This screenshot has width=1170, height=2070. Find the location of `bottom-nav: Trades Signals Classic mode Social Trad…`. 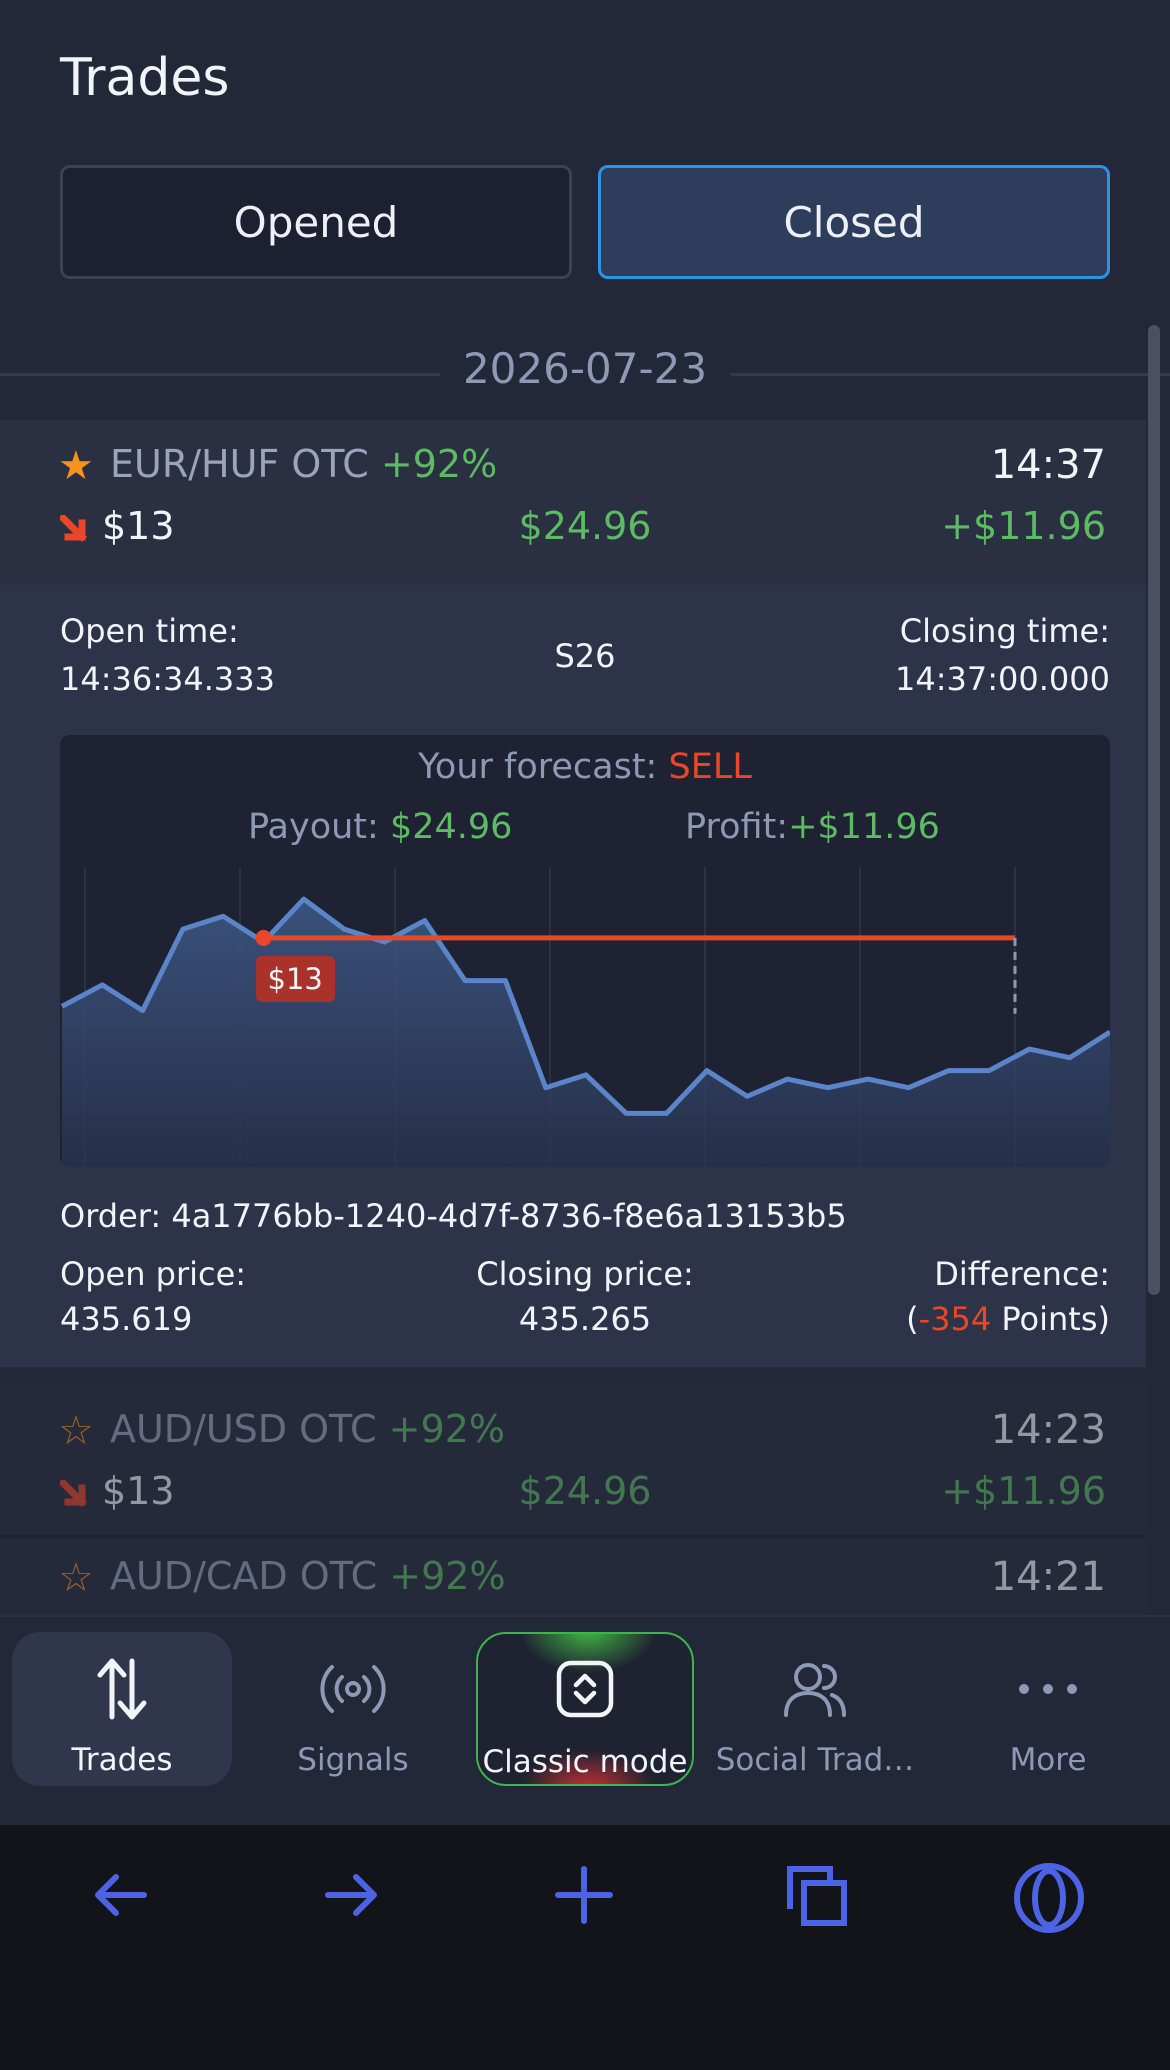

bottom-nav: Trades Signals Classic mode Social Trad… is located at coordinates (585, 1720).